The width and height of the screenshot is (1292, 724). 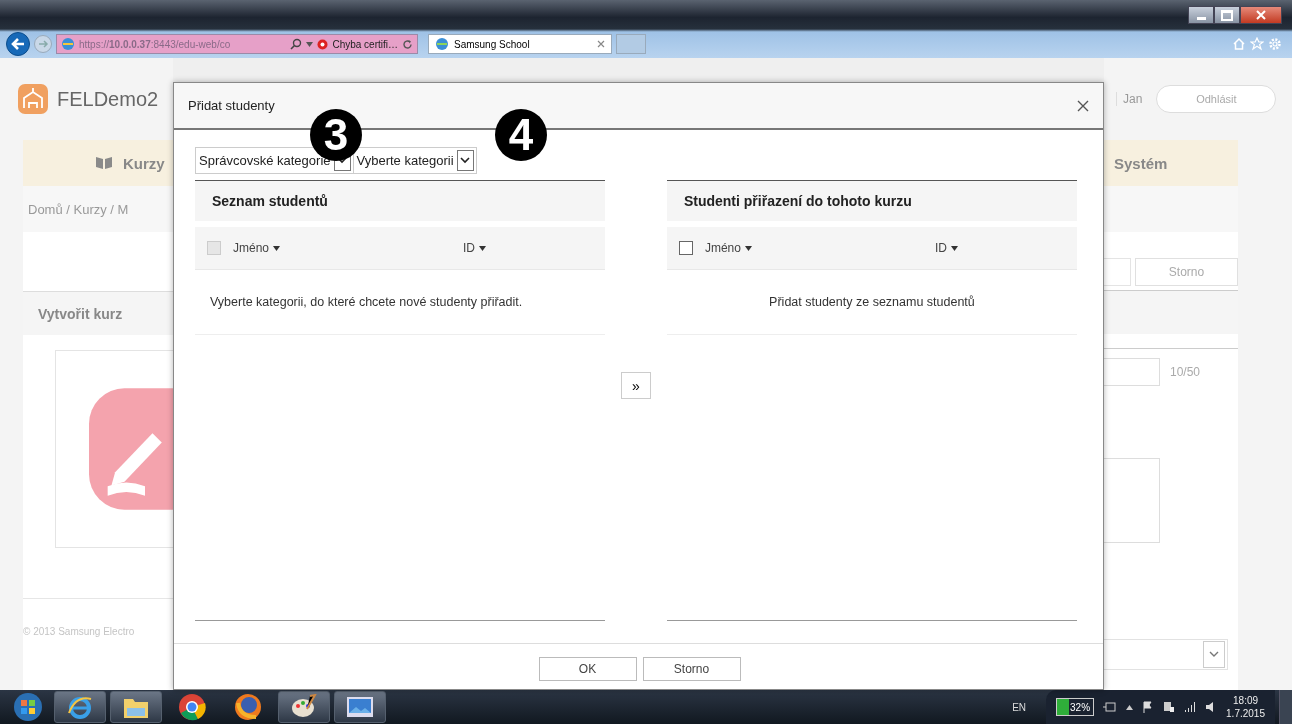 What do you see at coordinates (366, 302) in the screenshot?
I see `empty-list-message: Vyberte kategorii, do které chcete nové studenty přiřadit.` at bounding box center [366, 302].